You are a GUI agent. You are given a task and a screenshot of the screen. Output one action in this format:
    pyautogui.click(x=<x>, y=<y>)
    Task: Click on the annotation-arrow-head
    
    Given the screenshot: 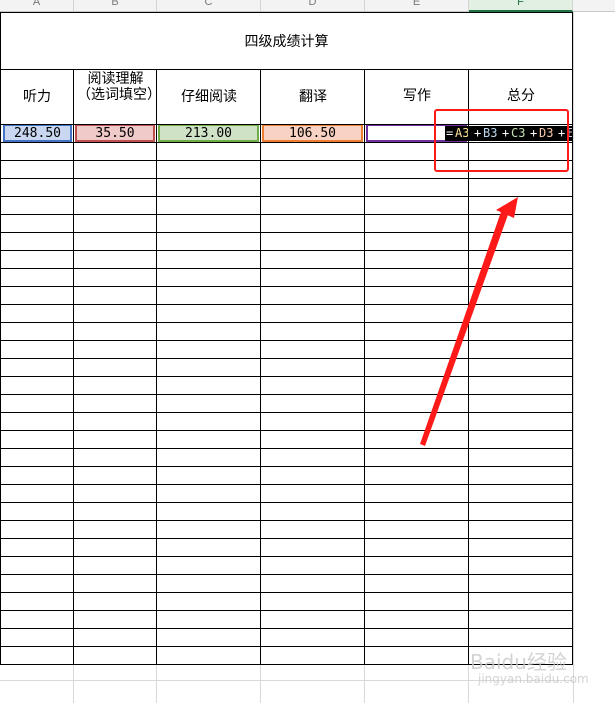 What is the action you would take?
    pyautogui.click(x=507, y=207)
    